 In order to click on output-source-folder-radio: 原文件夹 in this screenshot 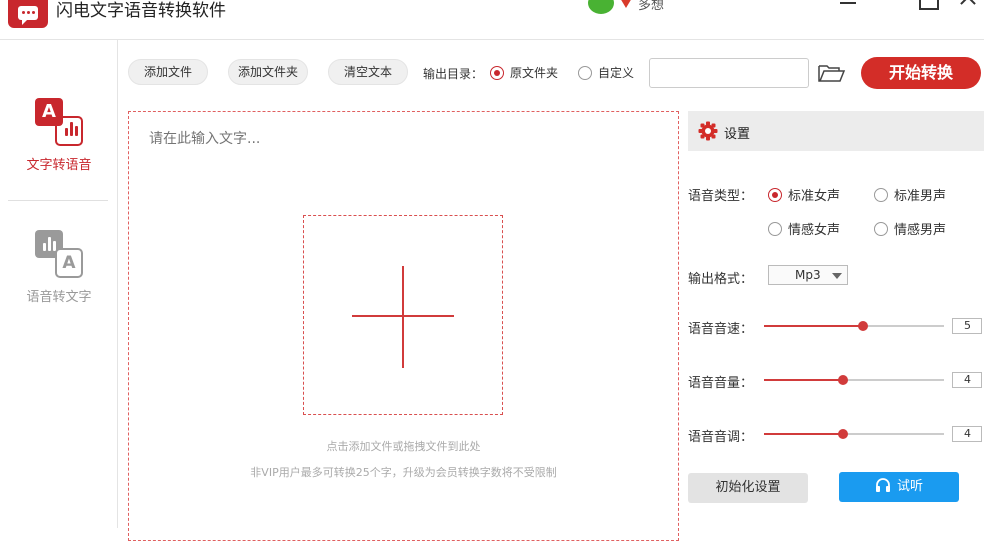, I will do `click(524, 72)`.